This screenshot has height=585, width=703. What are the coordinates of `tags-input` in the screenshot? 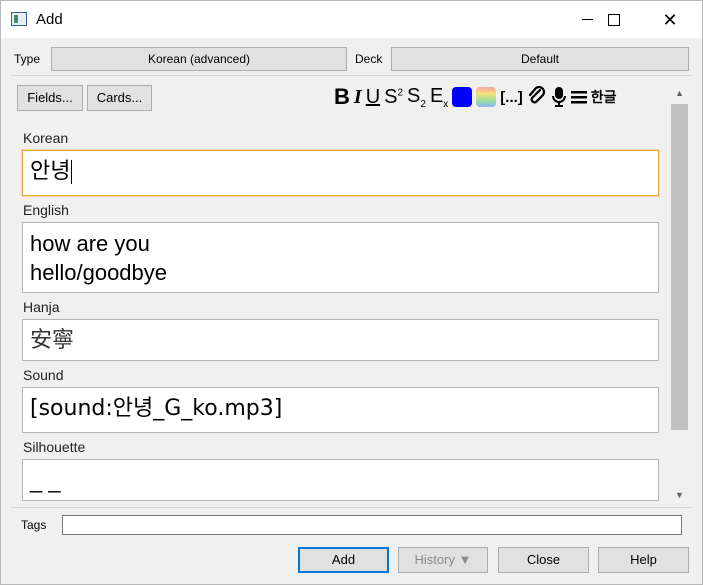 It's located at (372, 525).